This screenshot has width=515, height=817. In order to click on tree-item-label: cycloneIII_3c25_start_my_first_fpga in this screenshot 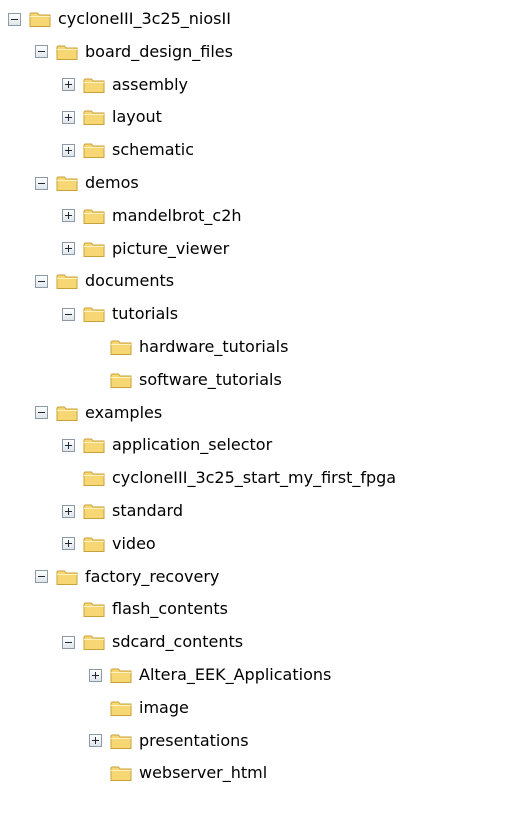, I will do `click(254, 478)`.